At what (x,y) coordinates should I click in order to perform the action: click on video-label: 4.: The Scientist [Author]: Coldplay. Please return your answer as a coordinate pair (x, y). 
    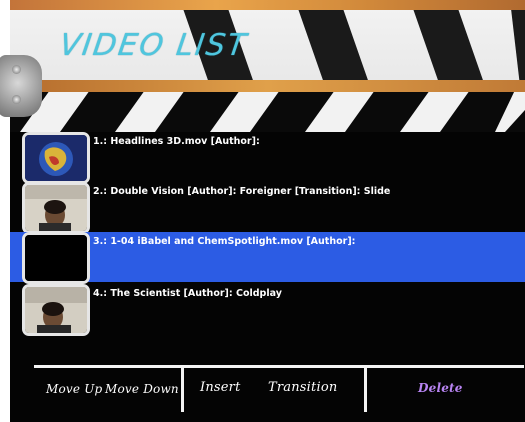
    Looking at the image, I should click on (187, 293).